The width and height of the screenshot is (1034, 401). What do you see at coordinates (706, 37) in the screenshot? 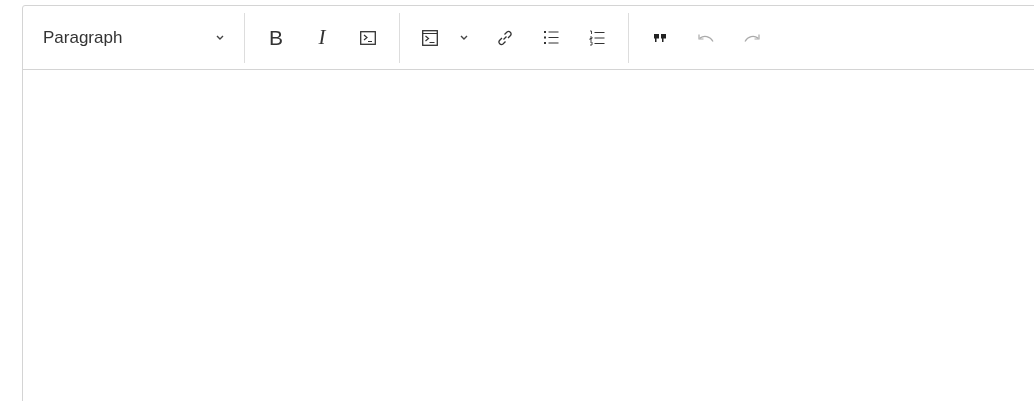
I see `undo-icon` at bounding box center [706, 37].